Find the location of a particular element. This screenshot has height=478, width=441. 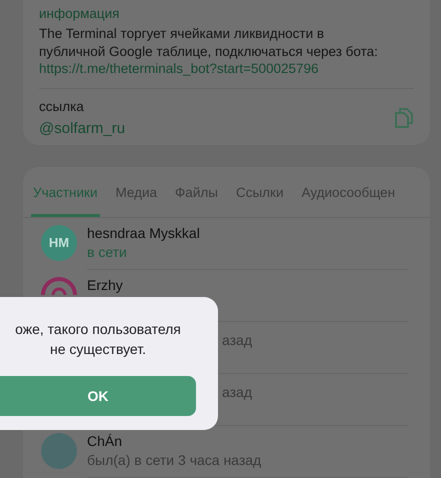

description-text: The Terminal торгует ячейками ликвидности в публичной Google таблице, подключаться через бота: is located at coordinates (209, 42).